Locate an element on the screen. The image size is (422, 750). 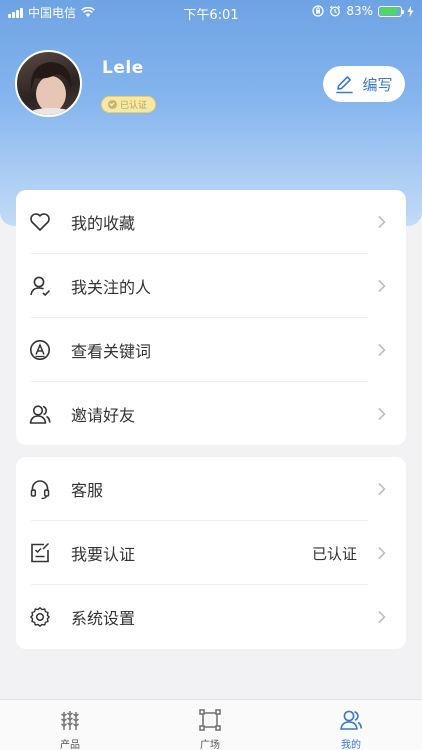
menu-item-favorites: 我的收藏 is located at coordinates (211, 222).